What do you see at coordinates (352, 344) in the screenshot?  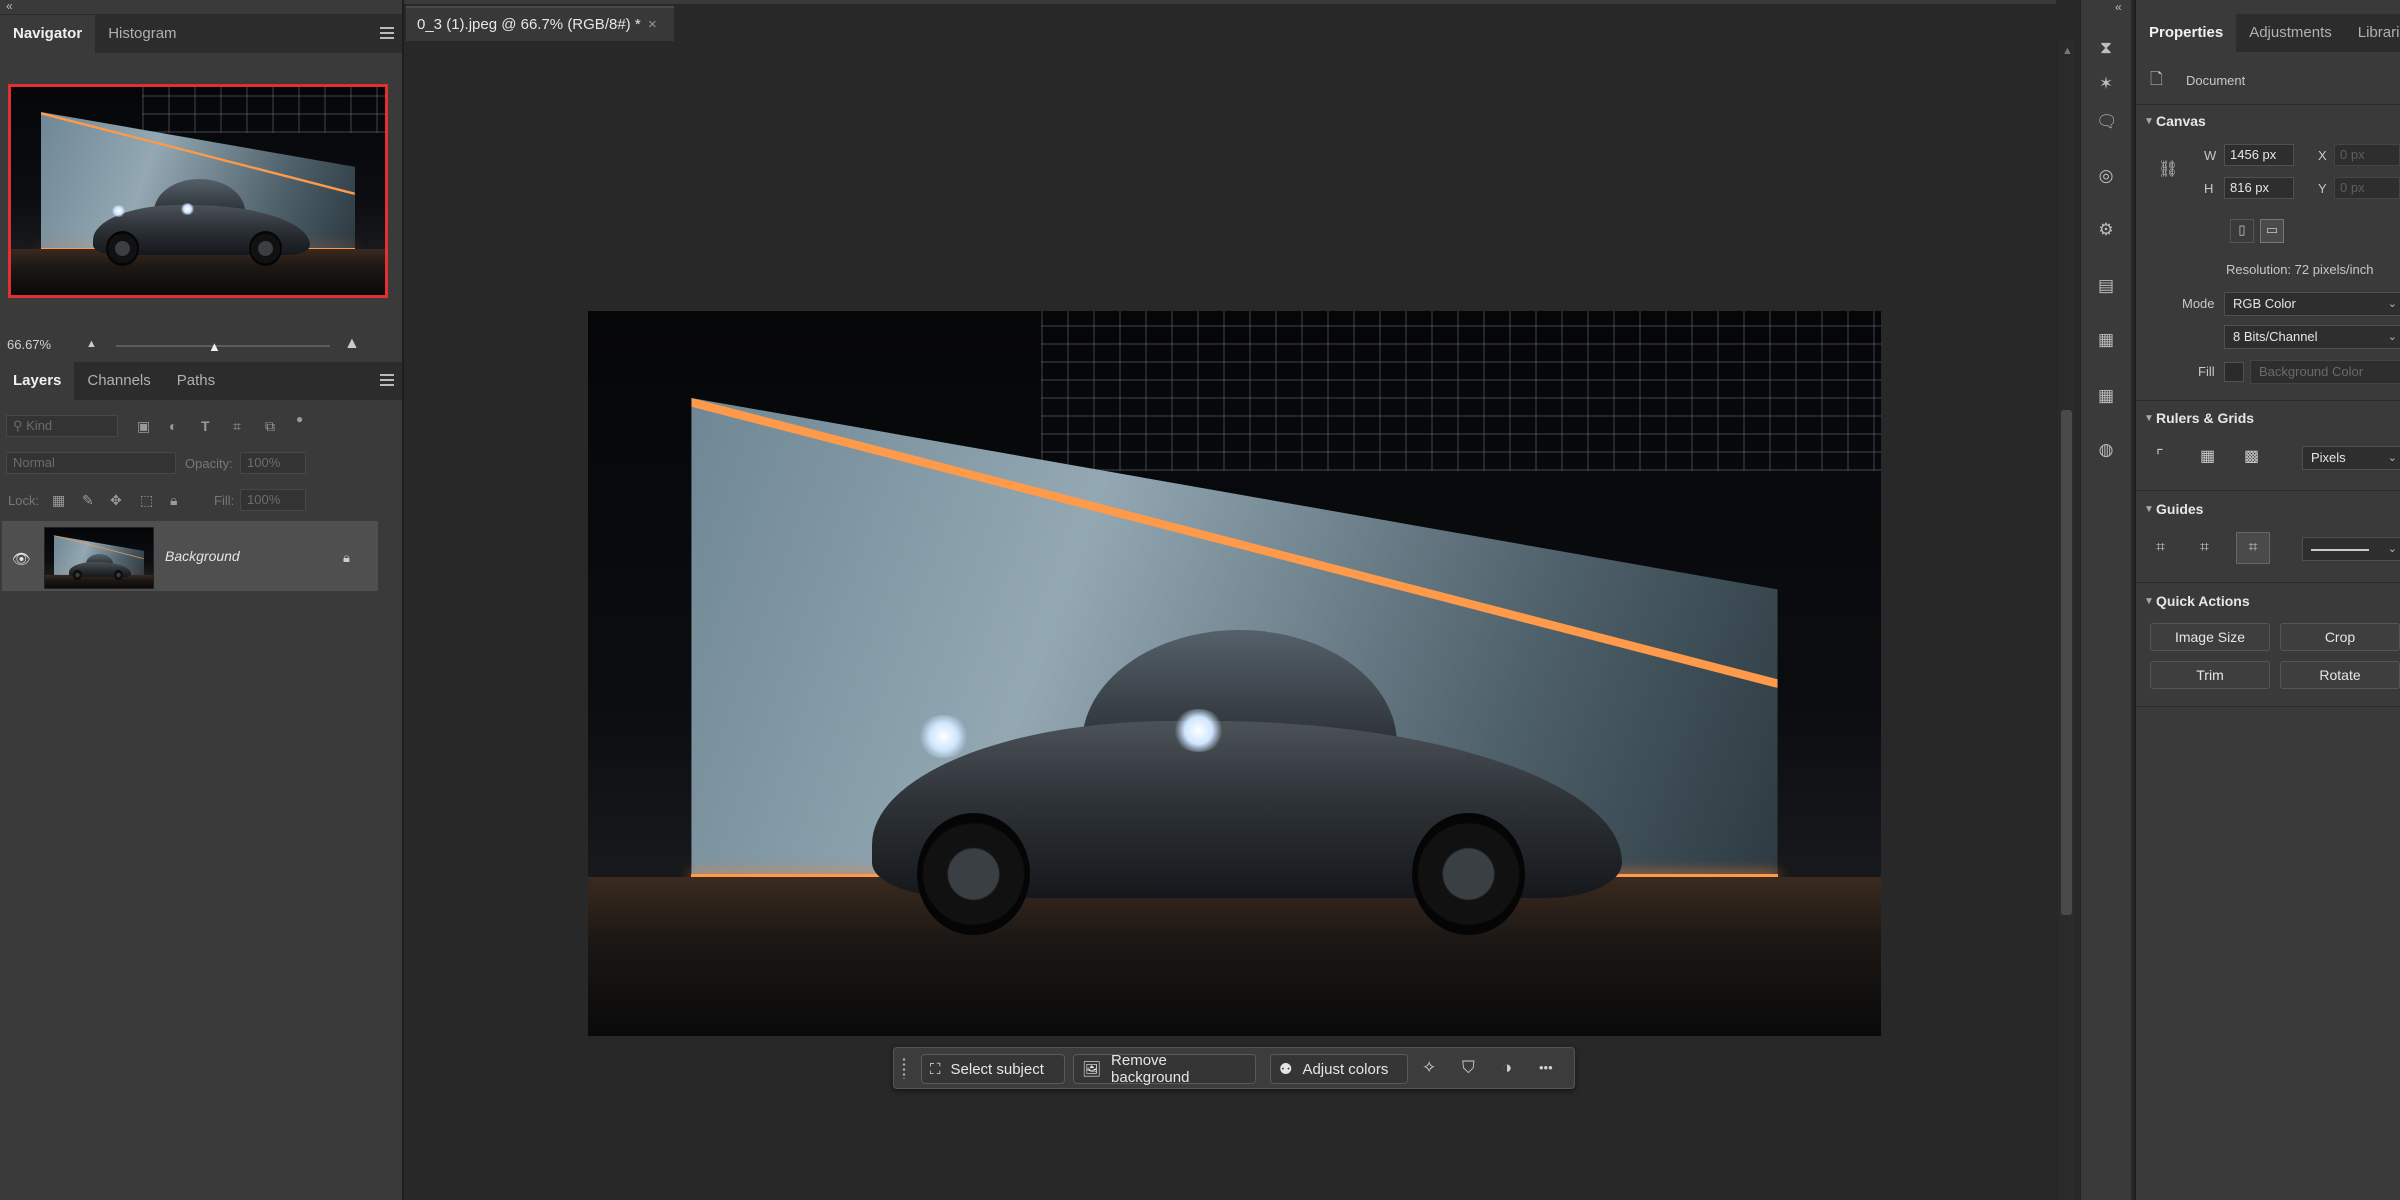 I see `zoom-in-icon: ▲` at bounding box center [352, 344].